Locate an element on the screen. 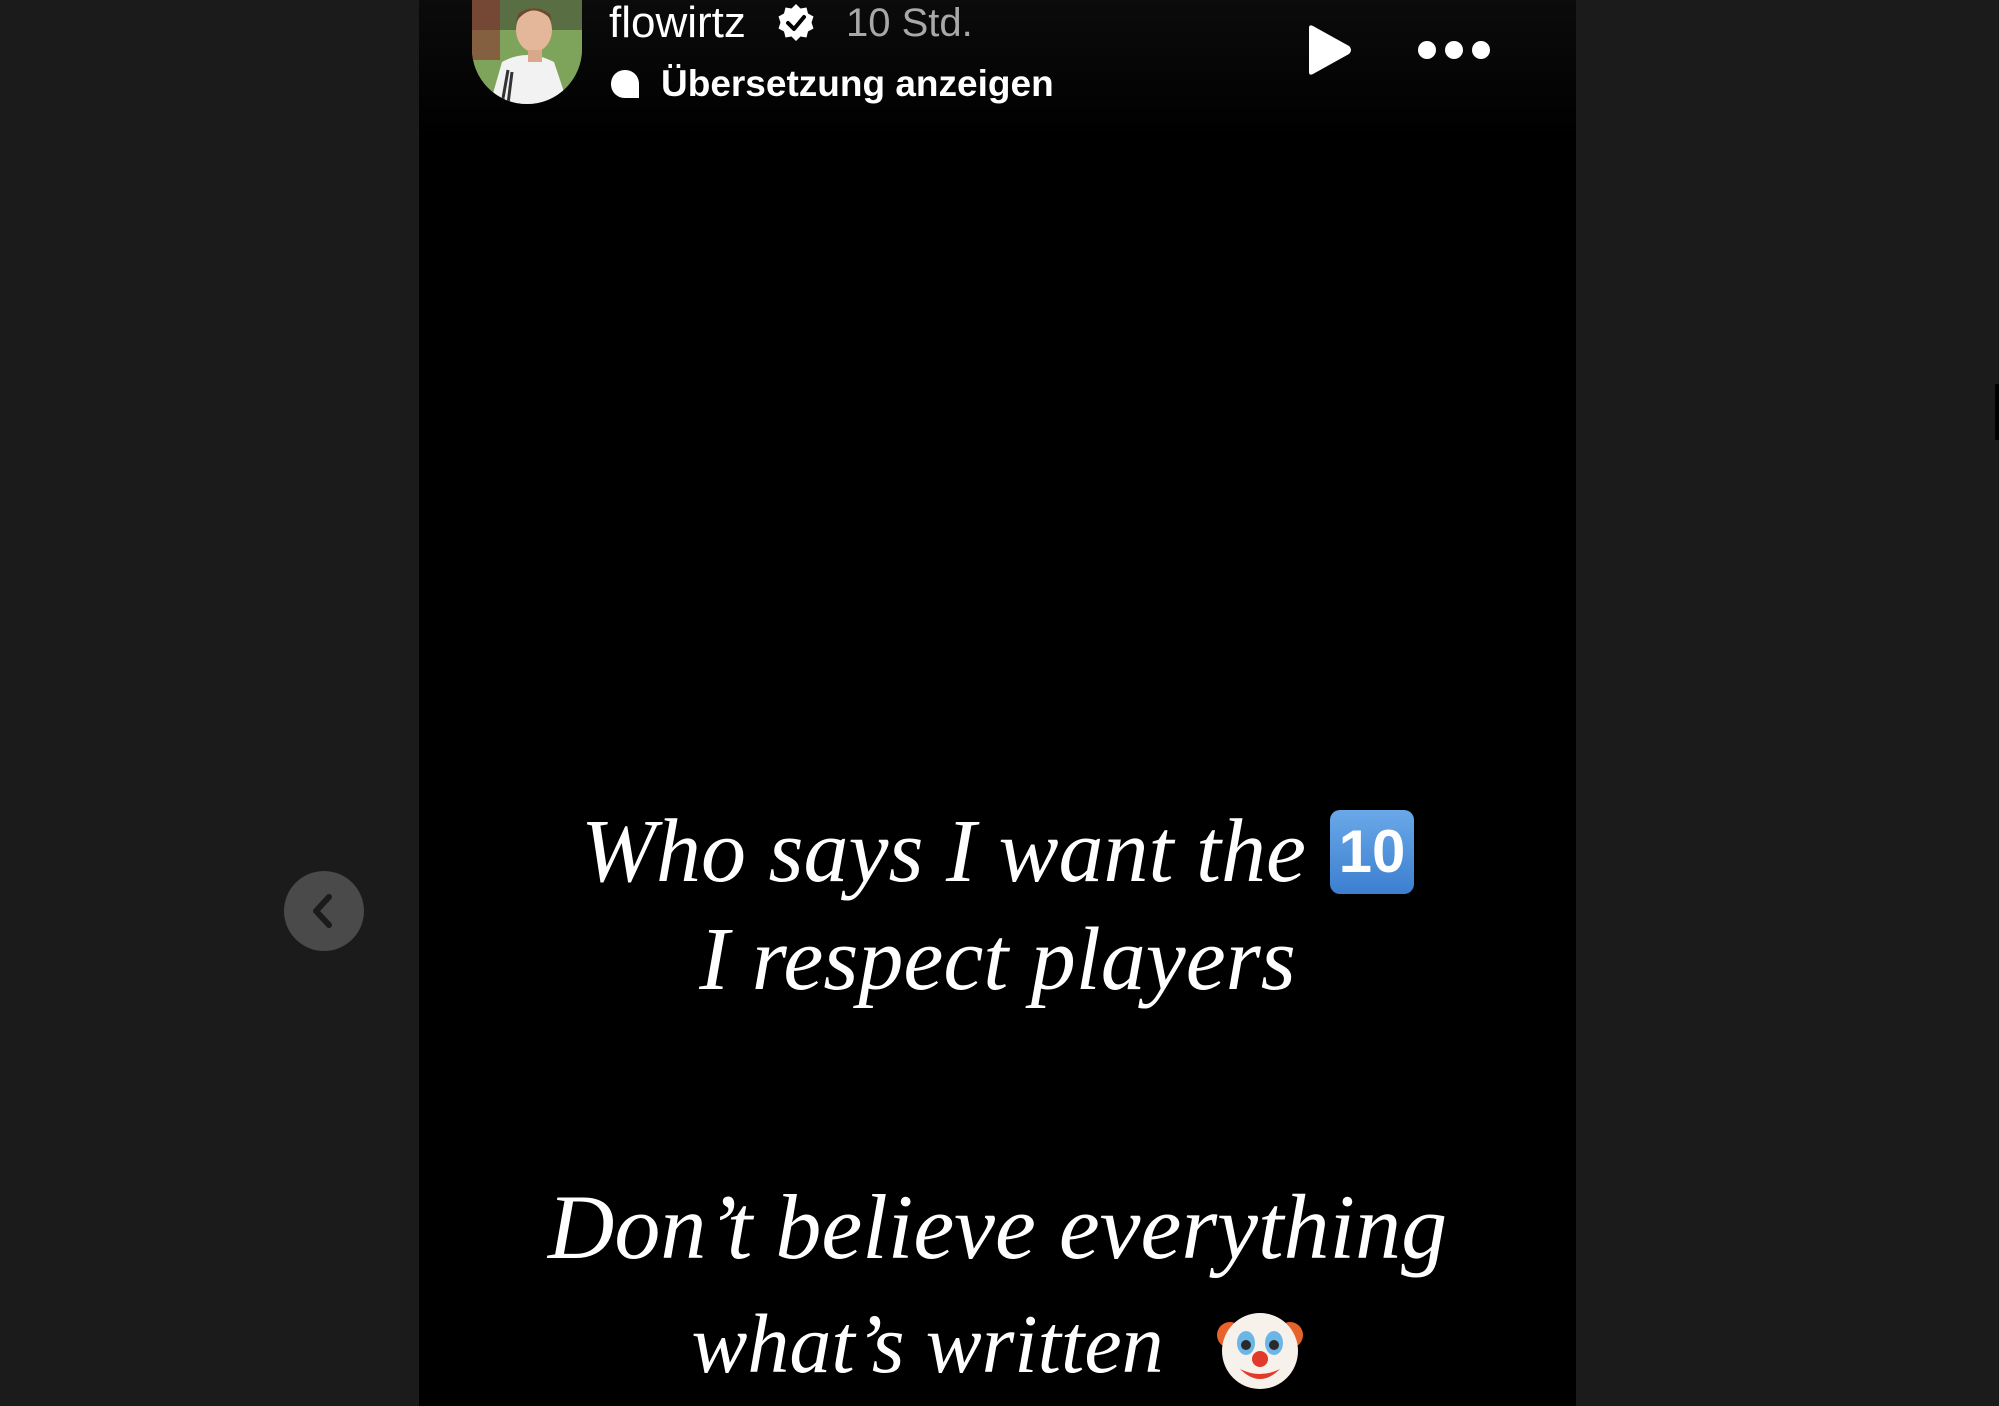 This screenshot has height=1406, width=1999. post-time: 10 Std. is located at coordinates (909, 23).